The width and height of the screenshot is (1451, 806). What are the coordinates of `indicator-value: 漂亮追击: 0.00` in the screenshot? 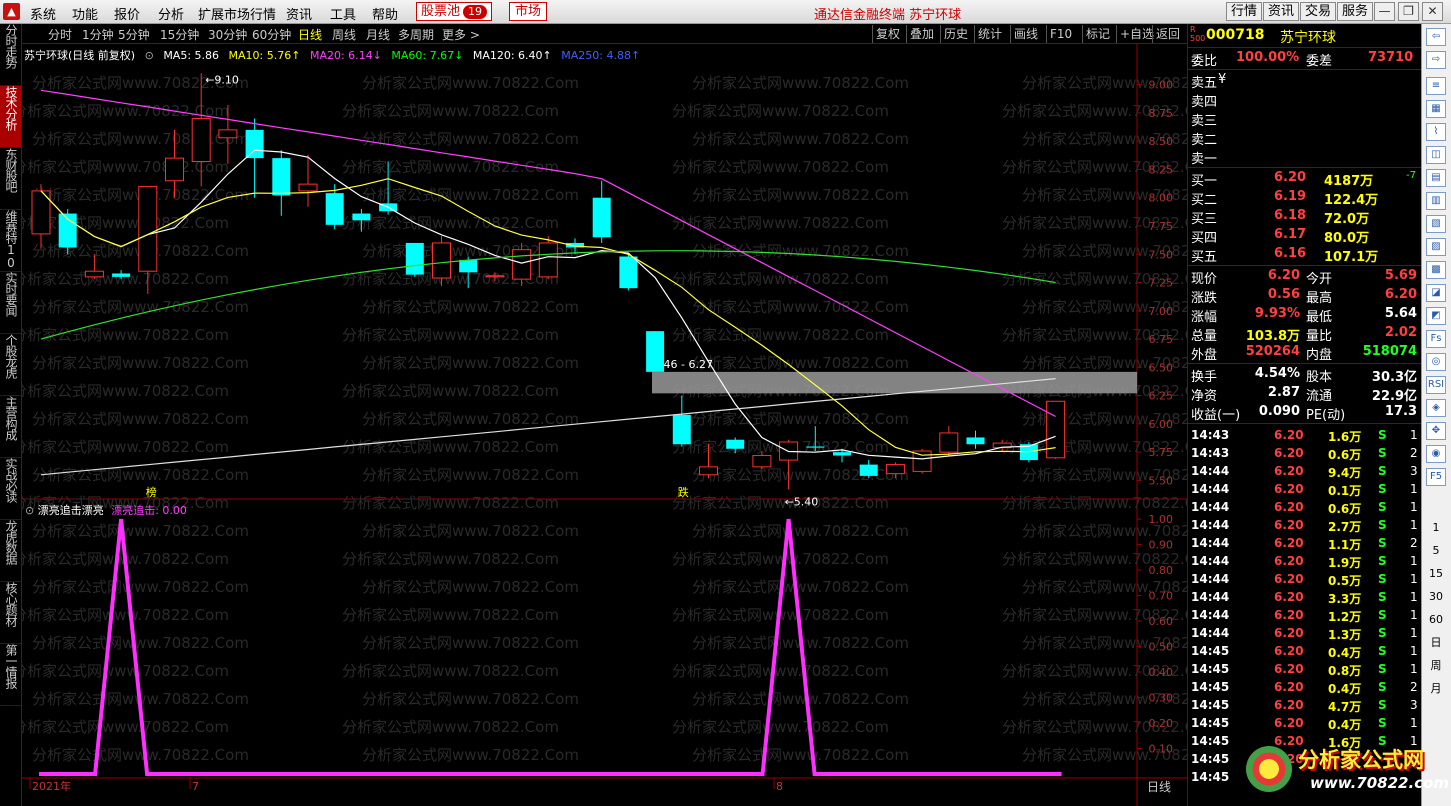 It's located at (149, 510).